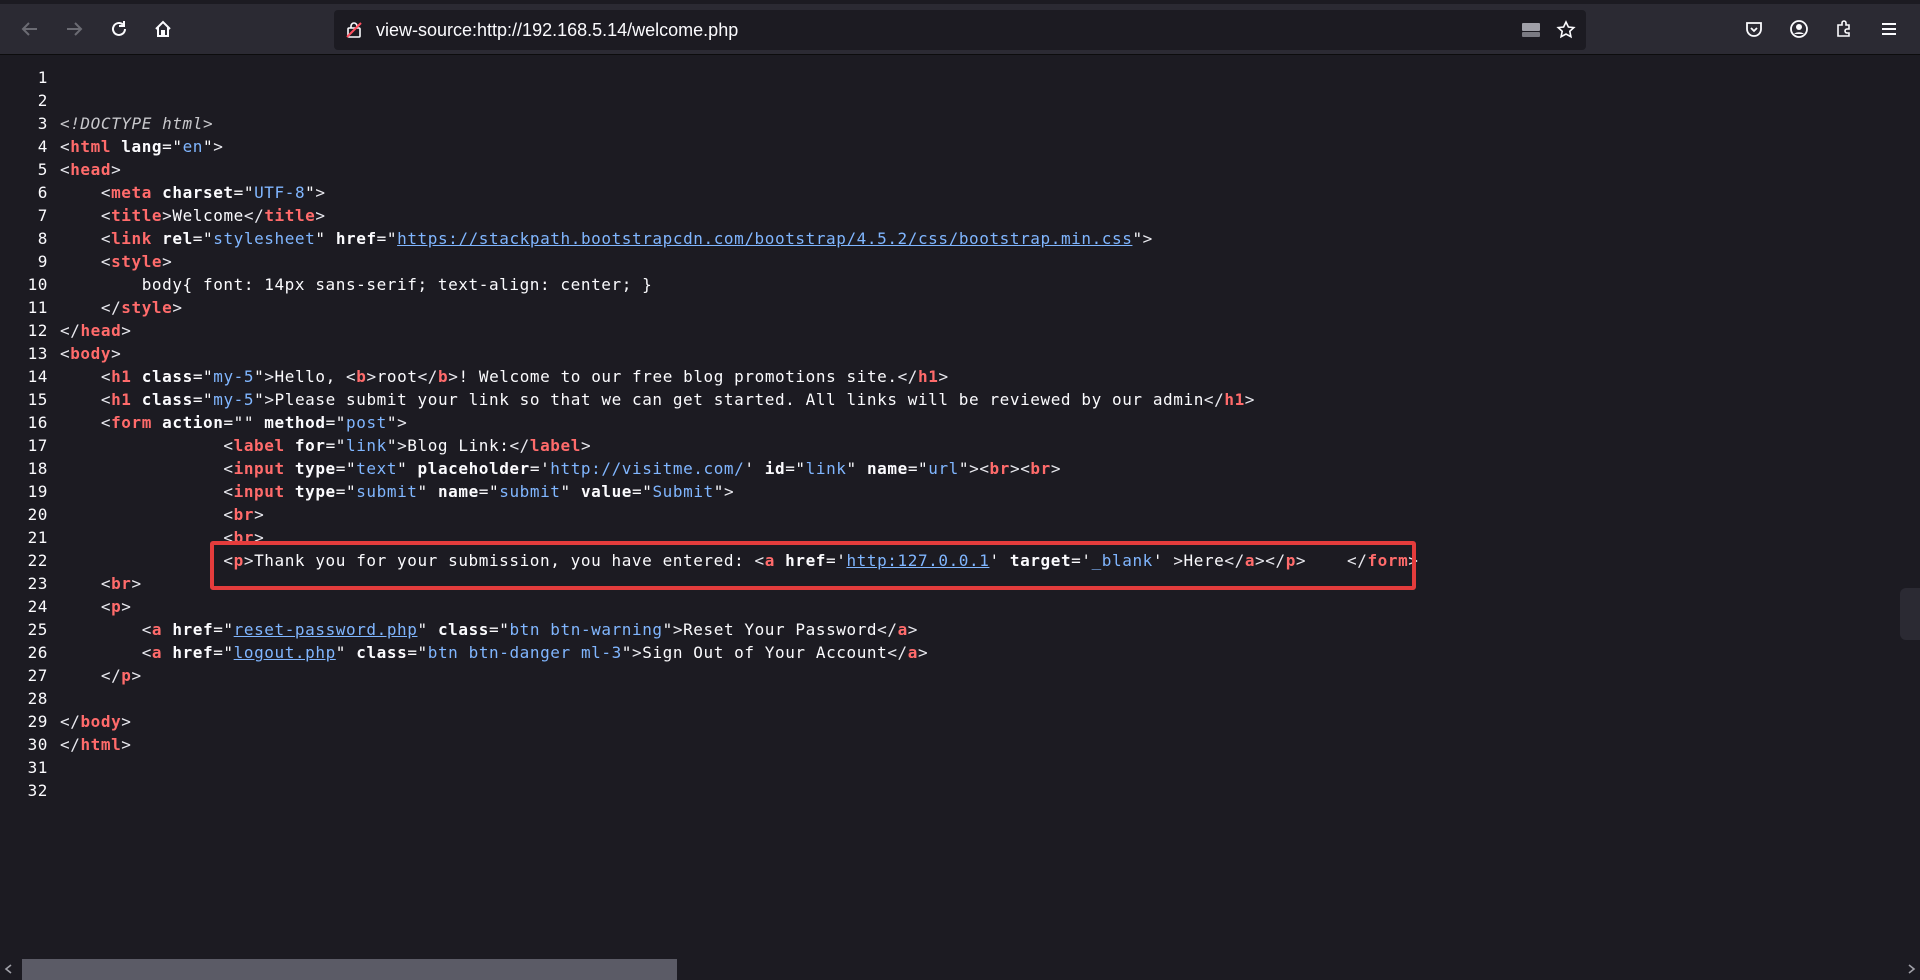 The image size is (1920, 980). I want to click on source-code: <body>, so click(90, 353).